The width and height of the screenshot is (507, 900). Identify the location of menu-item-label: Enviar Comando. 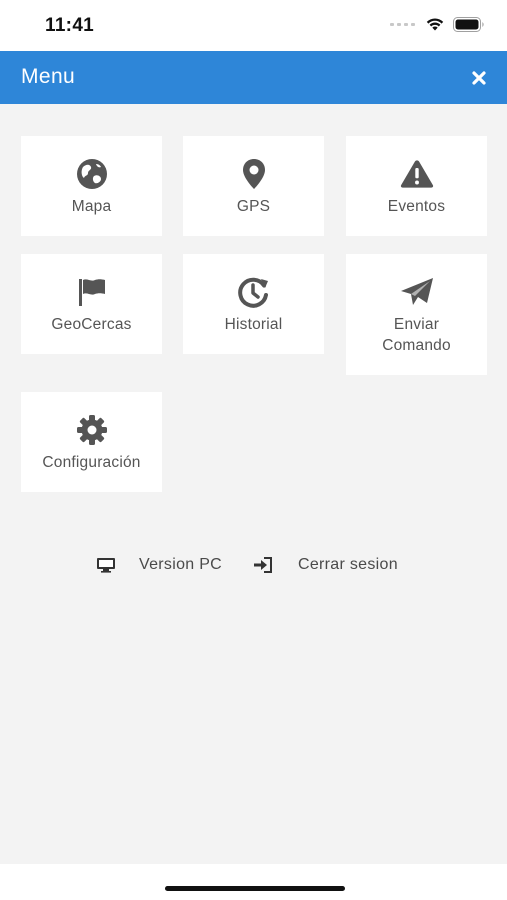
(416, 335).